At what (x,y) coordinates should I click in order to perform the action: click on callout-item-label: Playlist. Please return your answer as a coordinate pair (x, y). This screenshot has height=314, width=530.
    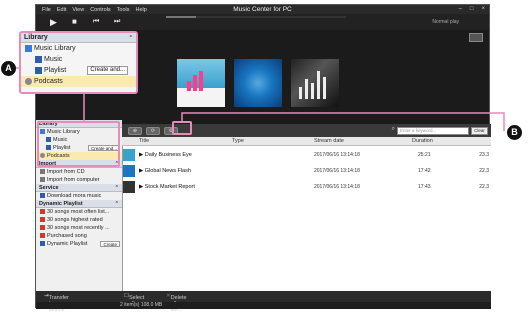
    Looking at the image, I should click on (55, 70).